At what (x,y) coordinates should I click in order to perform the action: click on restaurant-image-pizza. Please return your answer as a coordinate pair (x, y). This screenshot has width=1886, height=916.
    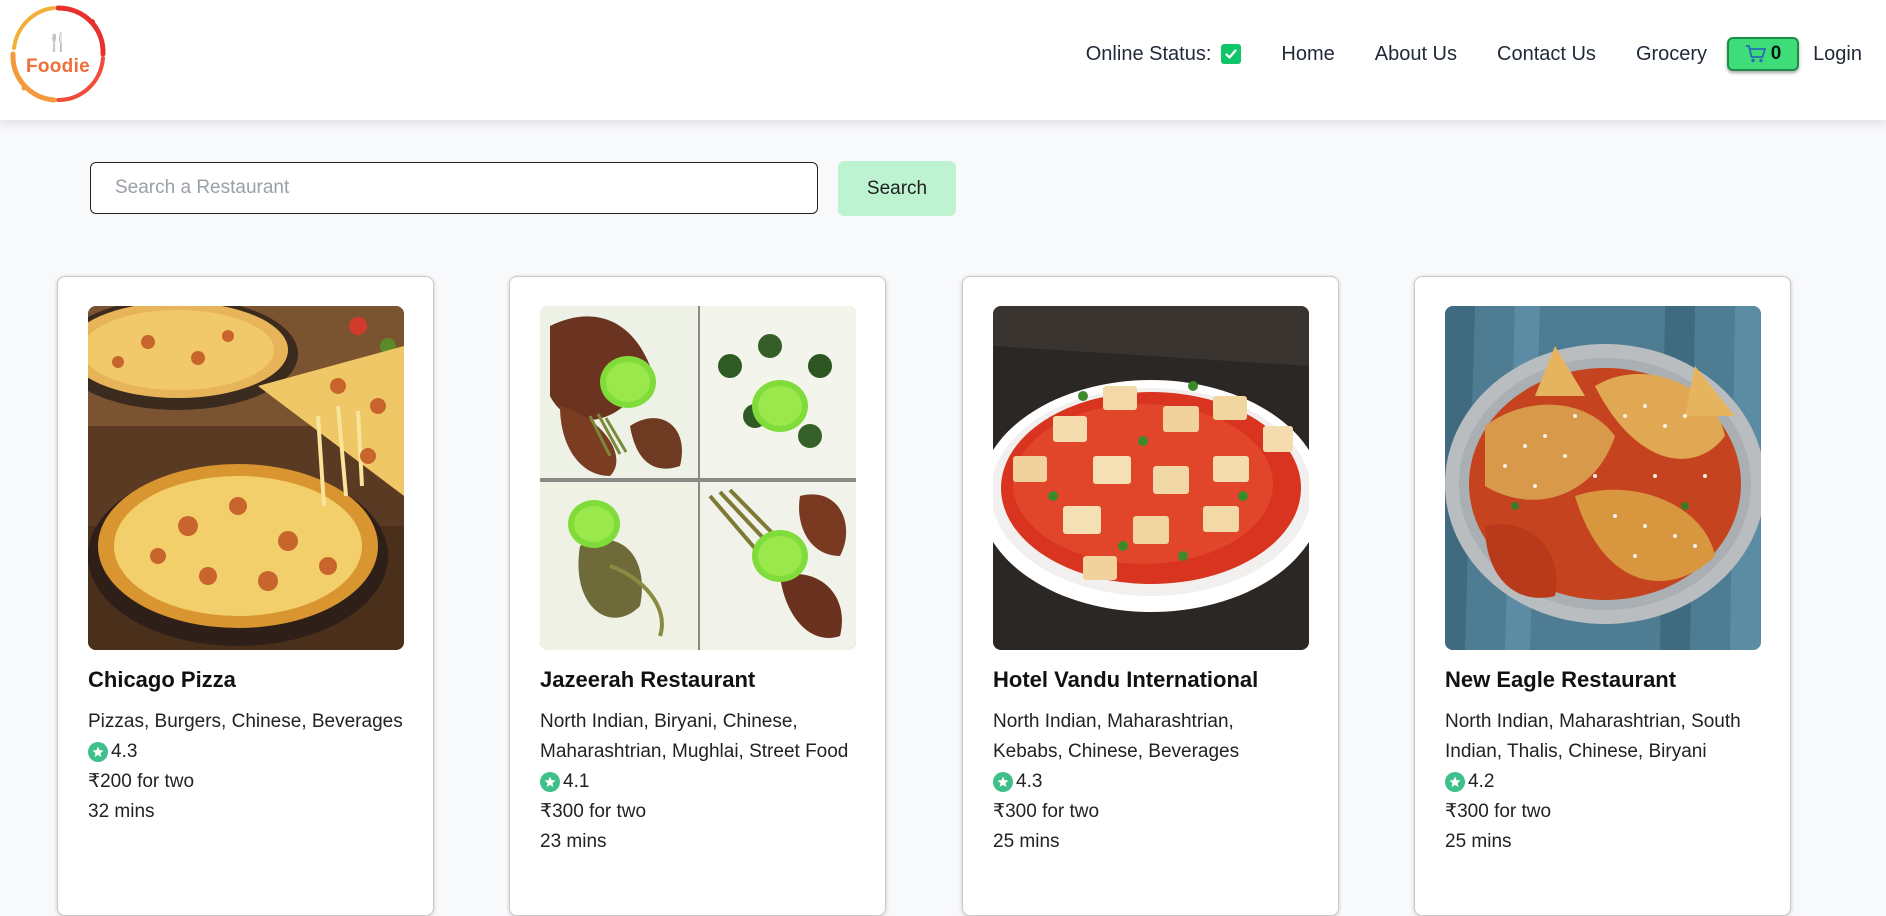
    Looking at the image, I should click on (246, 478).